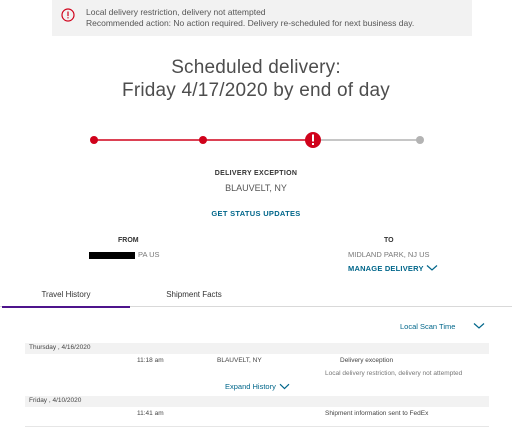  I want to click on scheduled-delivery-heading: Scheduled delivery:, so click(256, 67).